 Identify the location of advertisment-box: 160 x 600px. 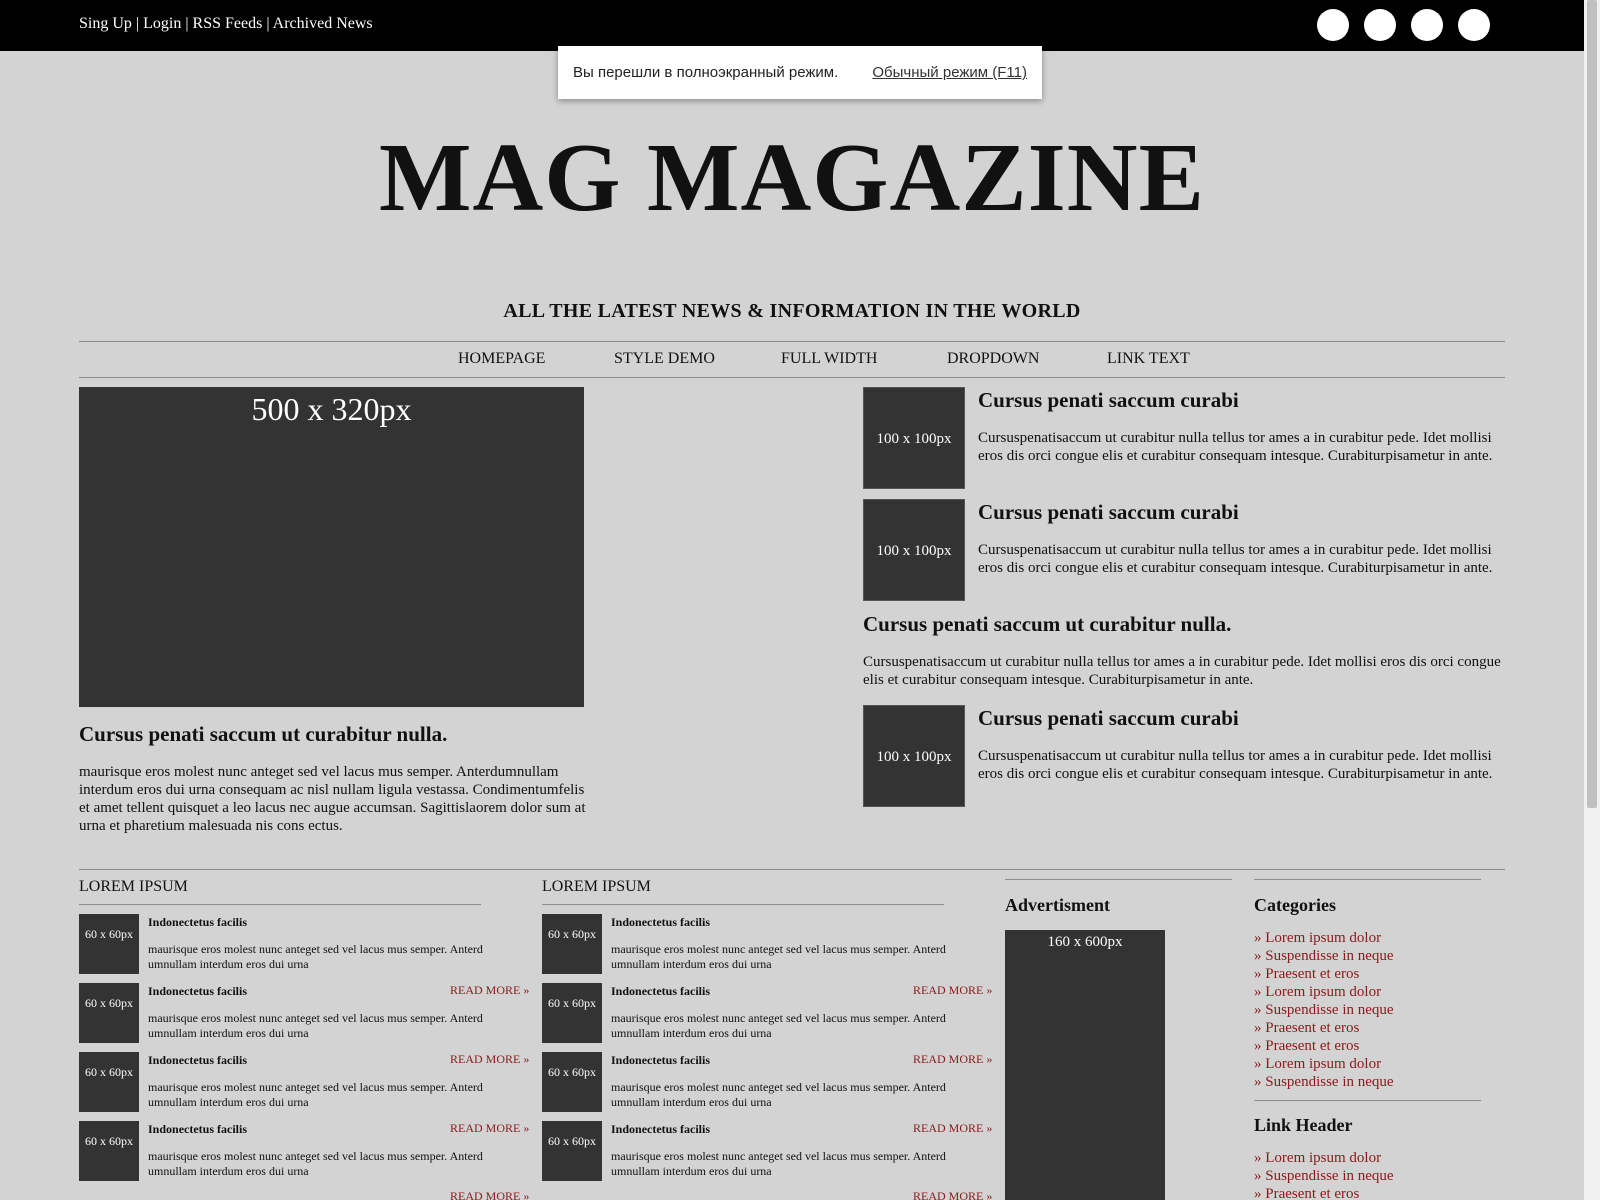
(1085, 1065).